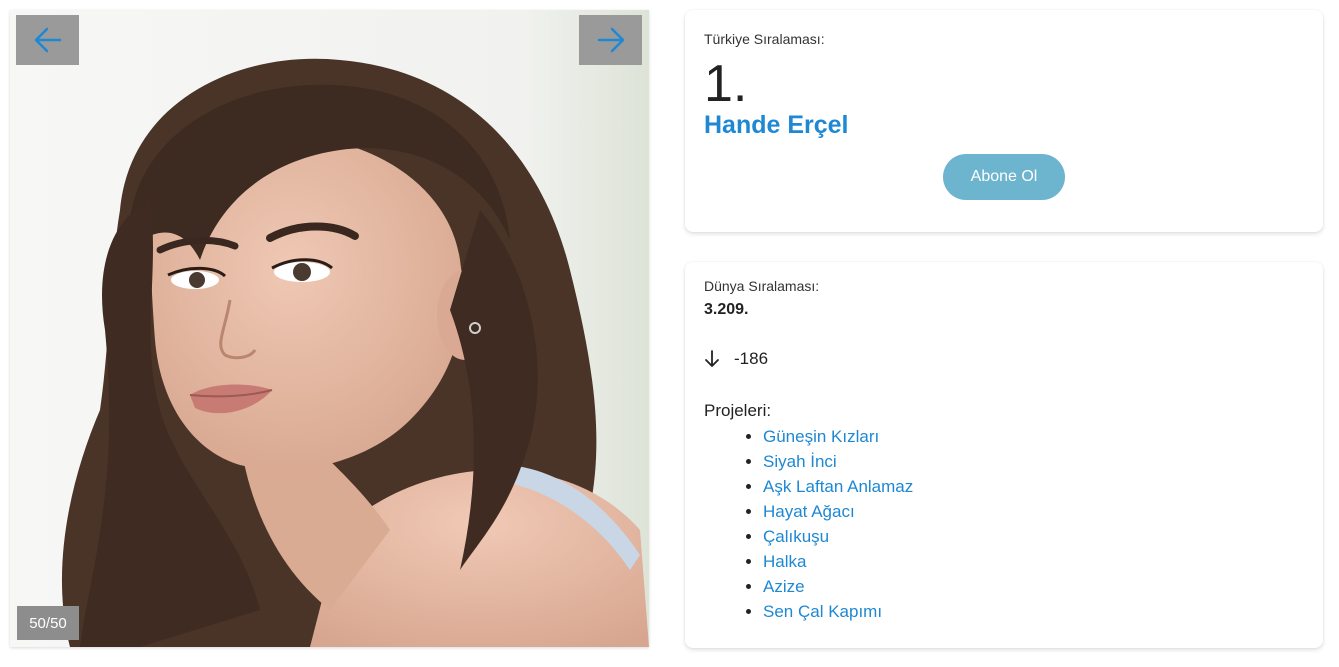 This screenshot has height=667, width=1339. I want to click on photo-counter: 50/50, so click(48, 623).